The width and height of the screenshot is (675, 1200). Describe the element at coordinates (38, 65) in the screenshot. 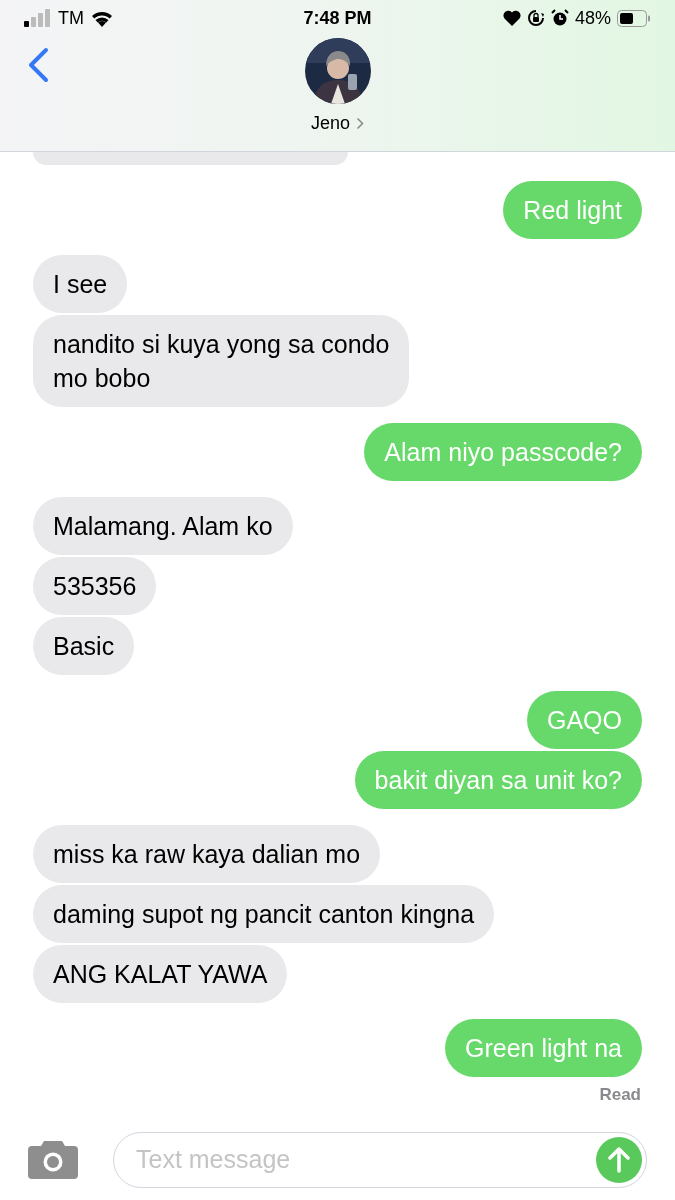

I see `back-icon` at that location.